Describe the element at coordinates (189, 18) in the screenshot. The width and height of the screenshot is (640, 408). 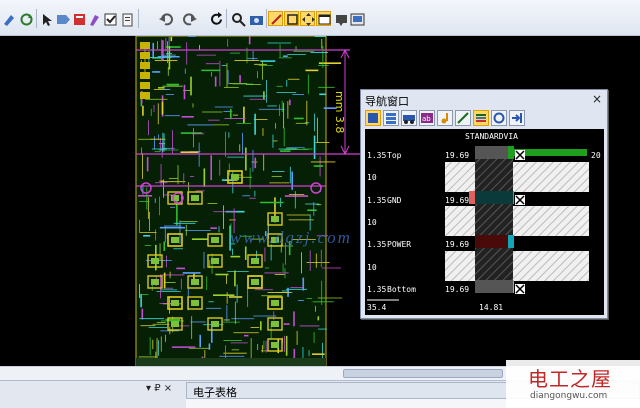
I see `redo-icon` at that location.